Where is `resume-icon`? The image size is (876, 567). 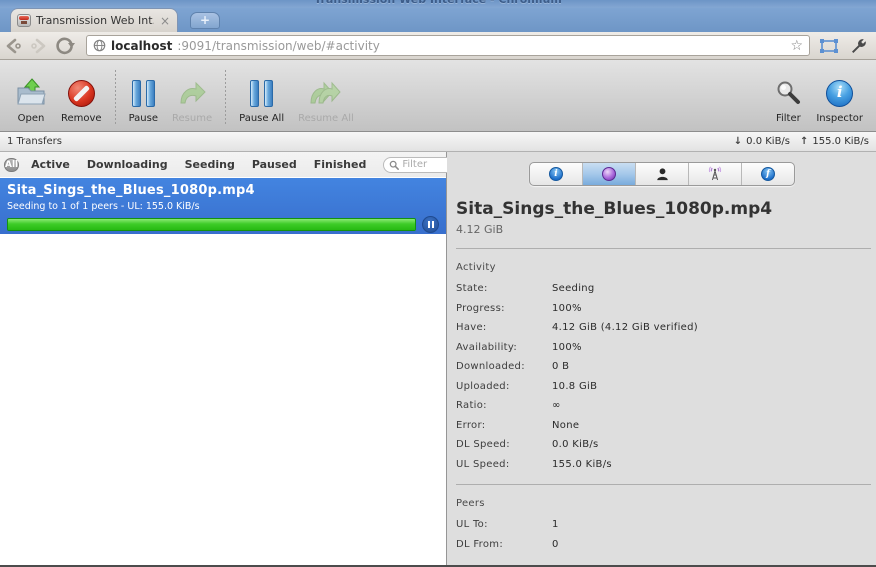 resume-icon is located at coordinates (192, 93).